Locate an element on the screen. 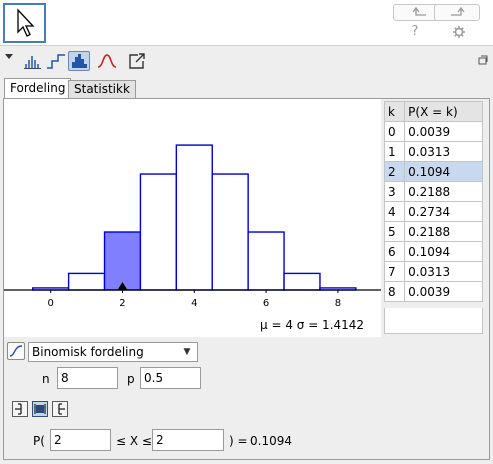 This screenshot has height=464, width=493. table-row: 4 0.2734 is located at coordinates (433, 211).